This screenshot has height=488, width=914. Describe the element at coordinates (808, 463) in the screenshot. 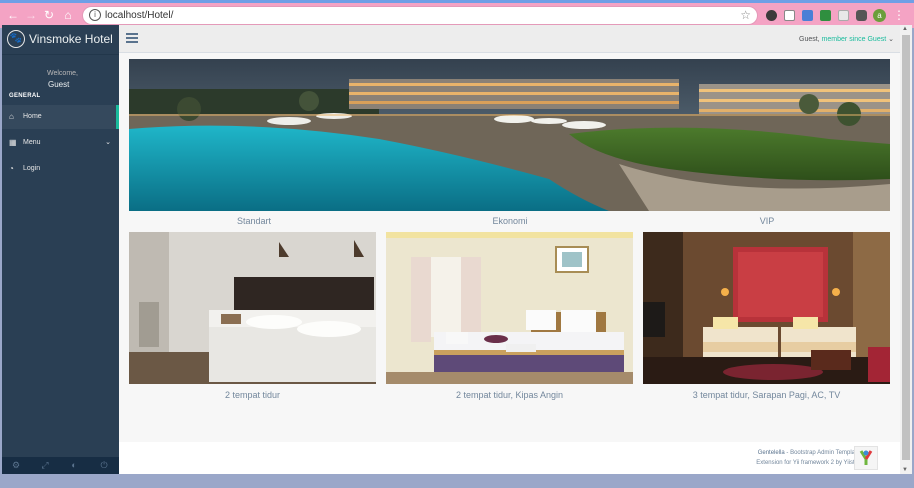

I see `footer-line-2: Extension for Yii framework 2 by Yiister` at that location.